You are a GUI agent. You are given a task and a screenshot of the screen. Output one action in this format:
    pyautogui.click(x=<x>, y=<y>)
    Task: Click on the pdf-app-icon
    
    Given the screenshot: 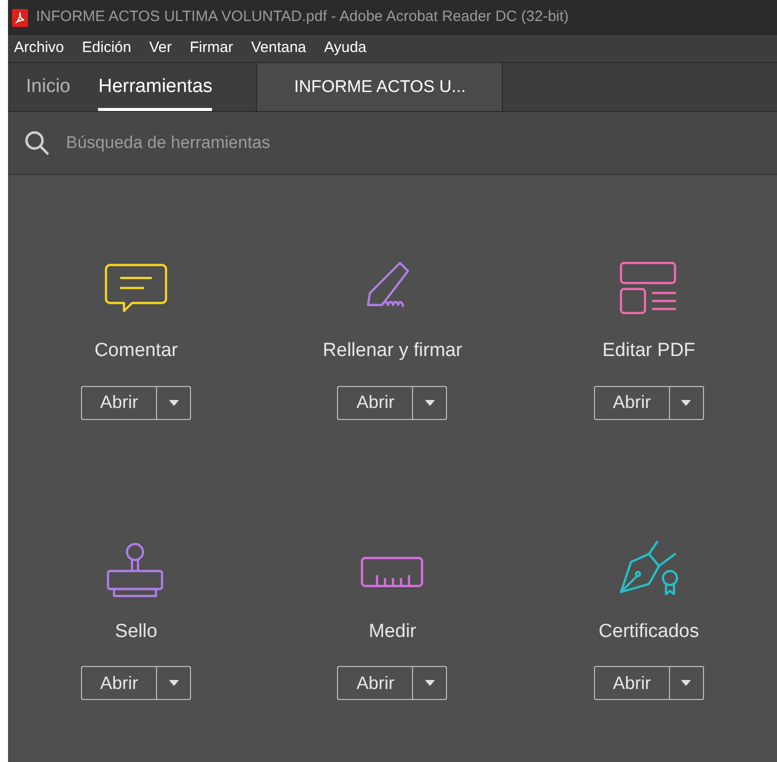 What is the action you would take?
    pyautogui.click(x=20, y=17)
    